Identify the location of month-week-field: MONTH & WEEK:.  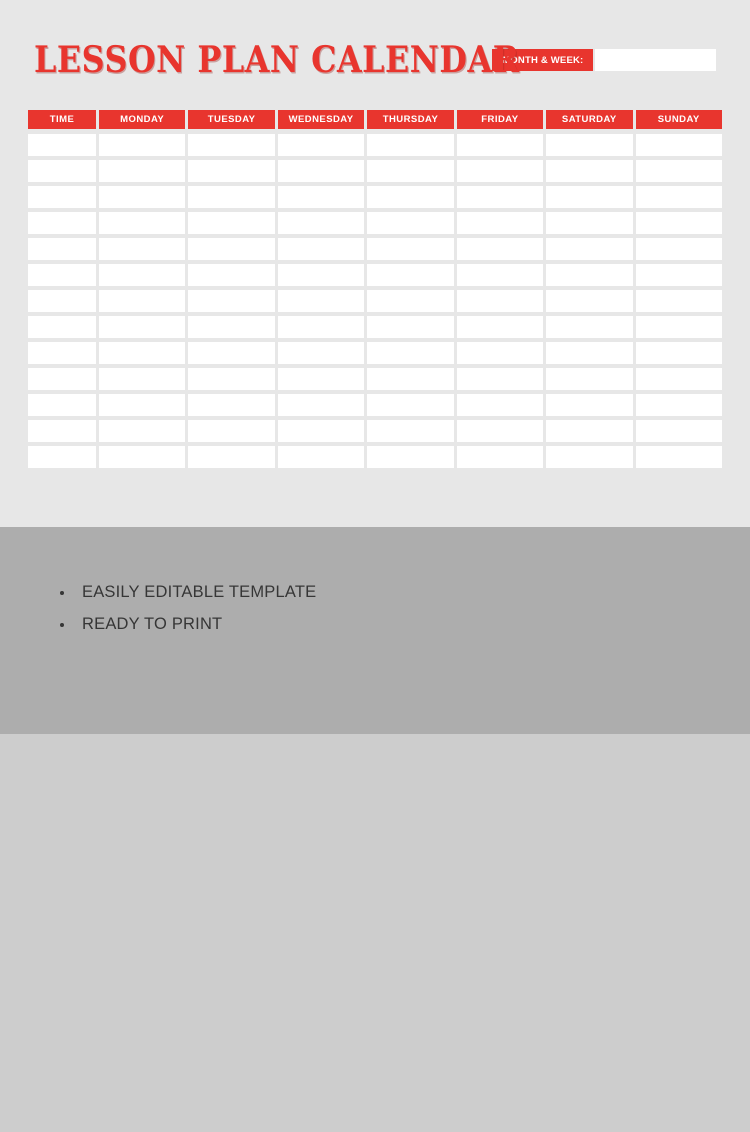
(604, 60).